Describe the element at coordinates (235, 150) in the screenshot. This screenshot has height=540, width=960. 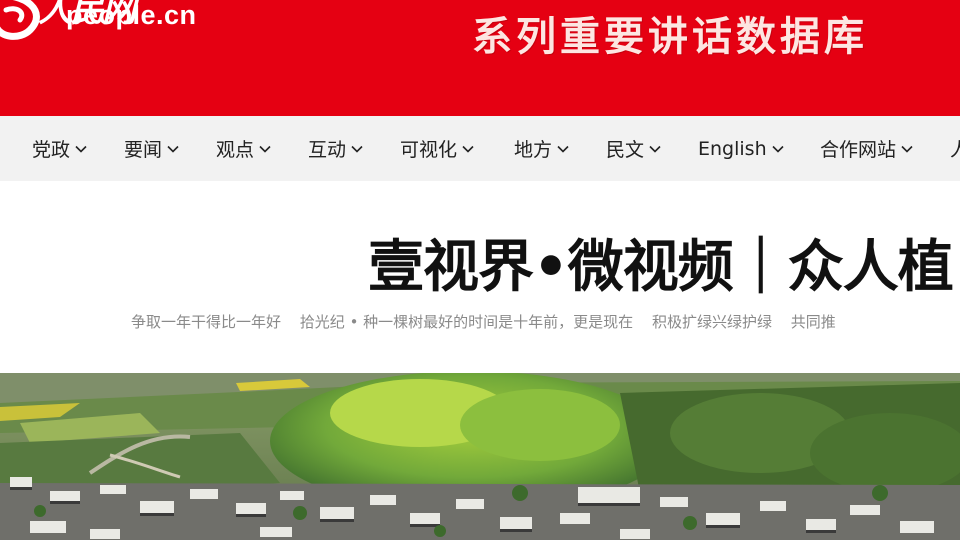
I see `nav-item-label: 观点` at that location.